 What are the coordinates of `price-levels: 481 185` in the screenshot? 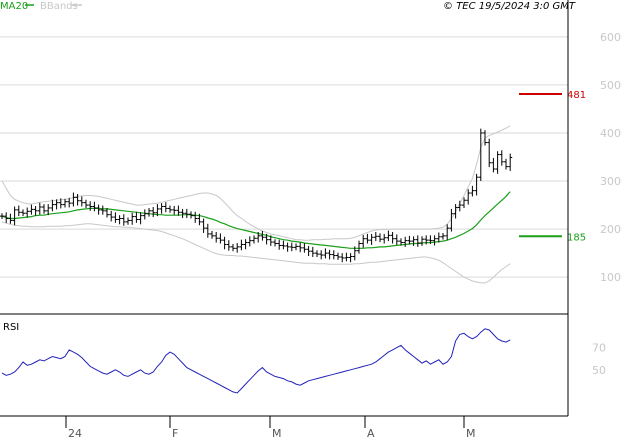 It's located at (552, 166).